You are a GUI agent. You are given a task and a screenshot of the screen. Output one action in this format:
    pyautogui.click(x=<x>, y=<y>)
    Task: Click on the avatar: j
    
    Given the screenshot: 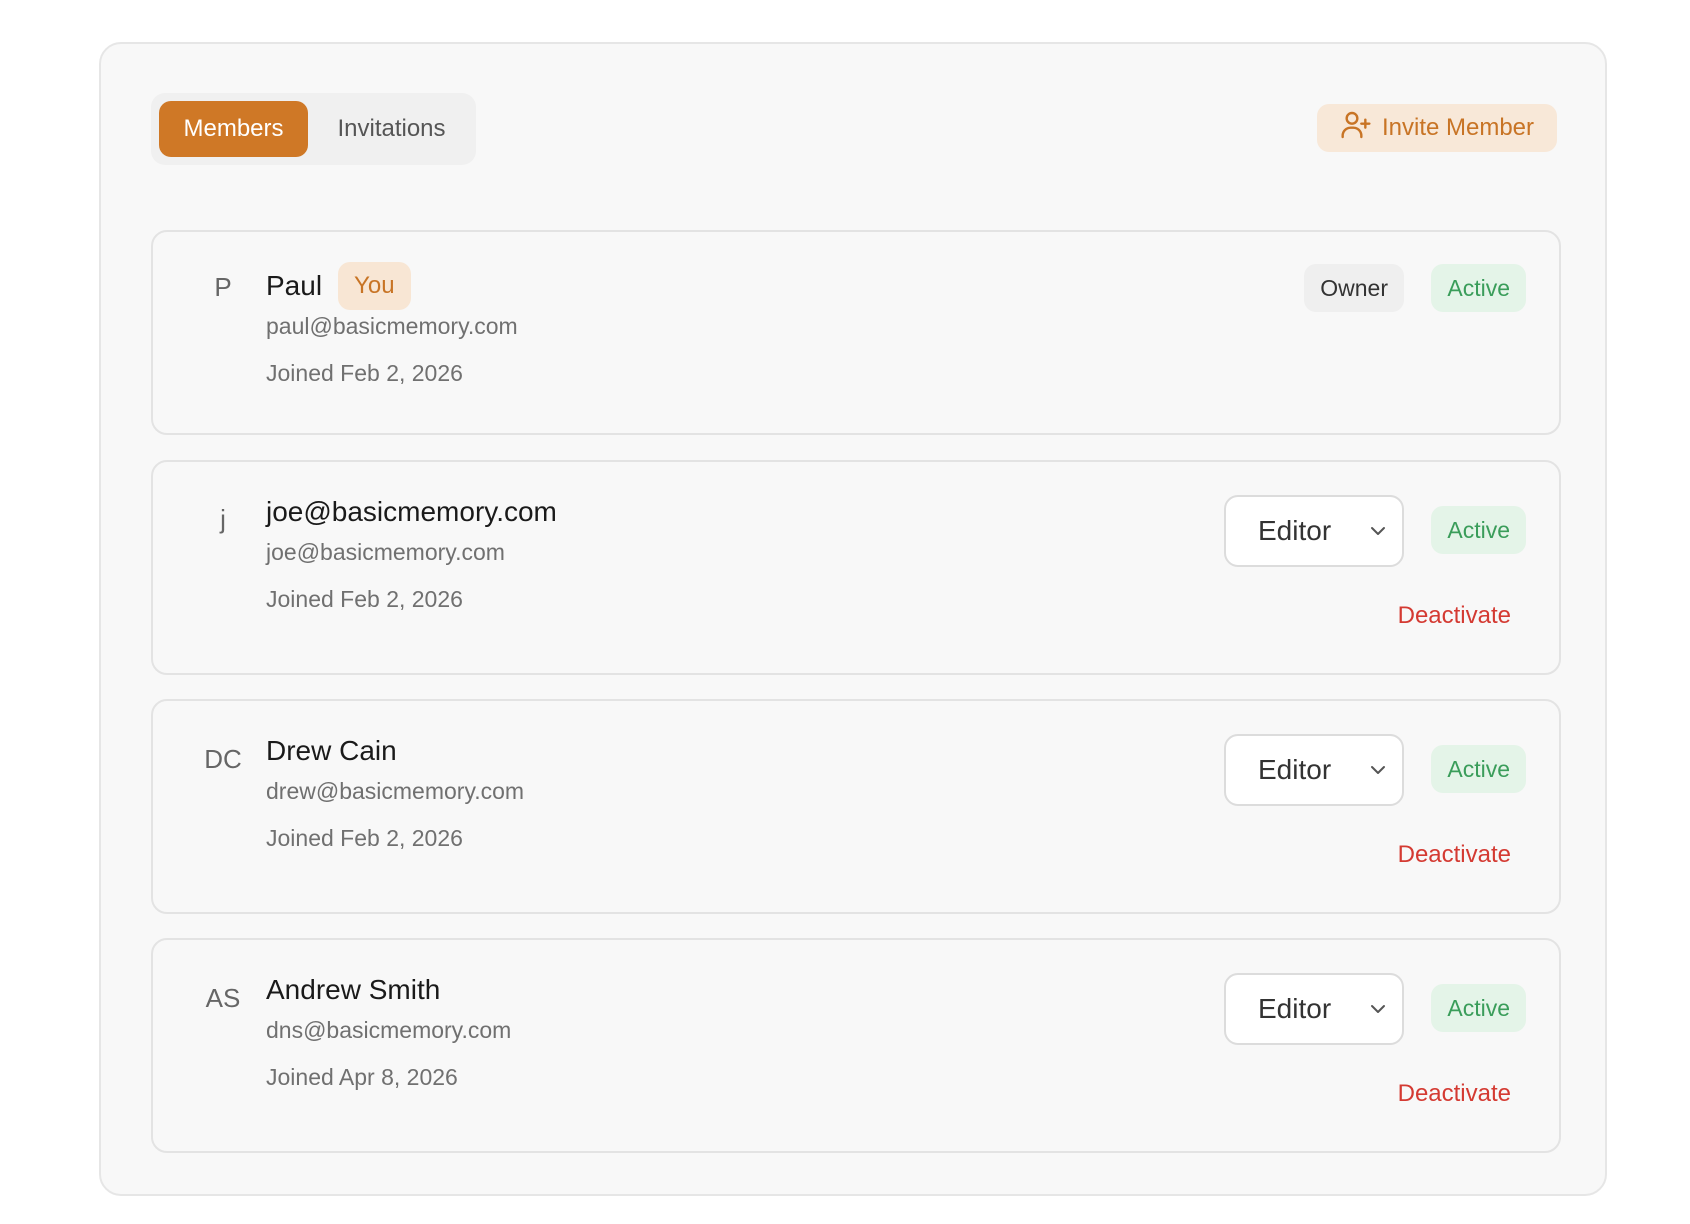 What is the action you would take?
    pyautogui.click(x=223, y=519)
    